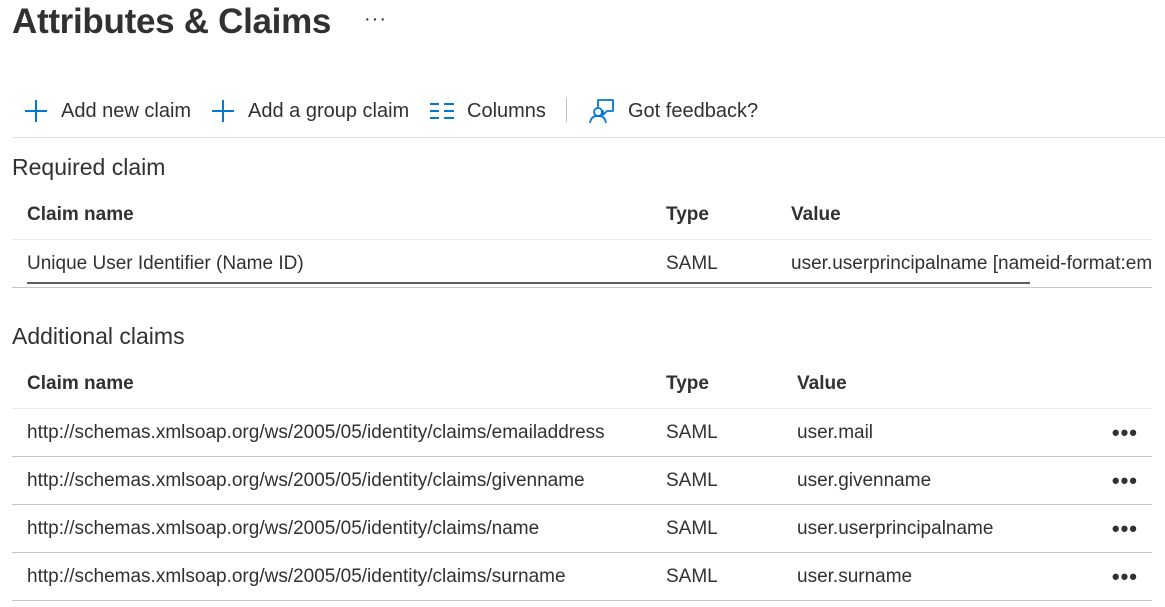 The width and height of the screenshot is (1165, 607). Describe the element at coordinates (375, 19) in the screenshot. I see `more-options-button: ···` at that location.